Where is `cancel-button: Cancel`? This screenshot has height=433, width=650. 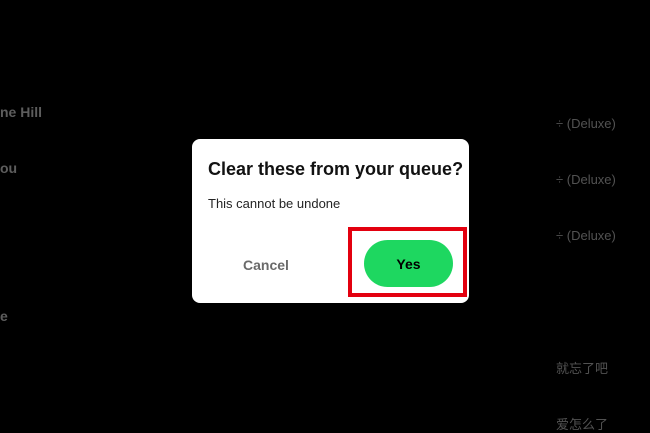 cancel-button: Cancel is located at coordinates (266, 265).